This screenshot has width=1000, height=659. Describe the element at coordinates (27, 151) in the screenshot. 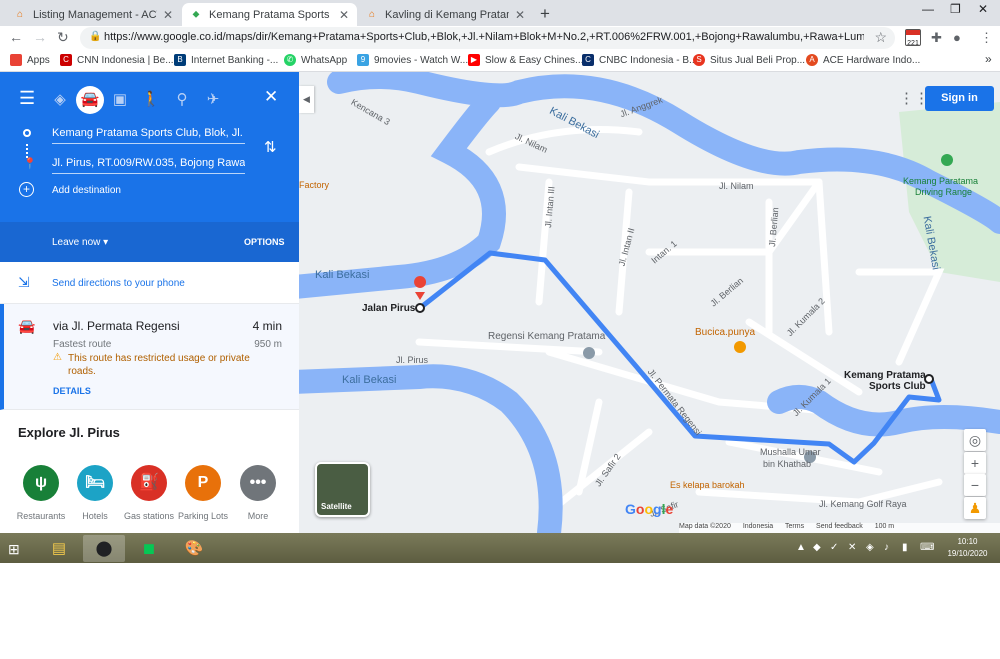

I see `route-dots` at that location.